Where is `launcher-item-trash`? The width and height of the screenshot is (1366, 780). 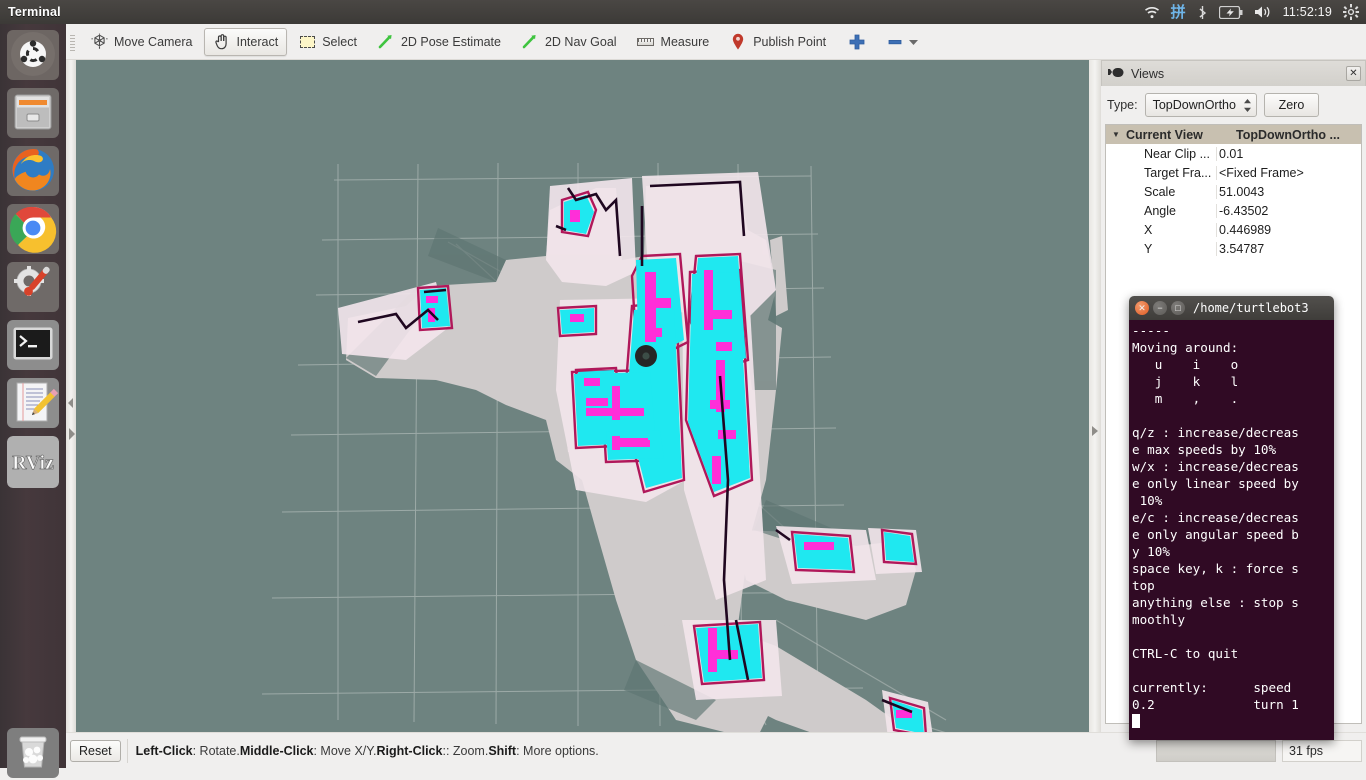 launcher-item-trash is located at coordinates (33, 754).